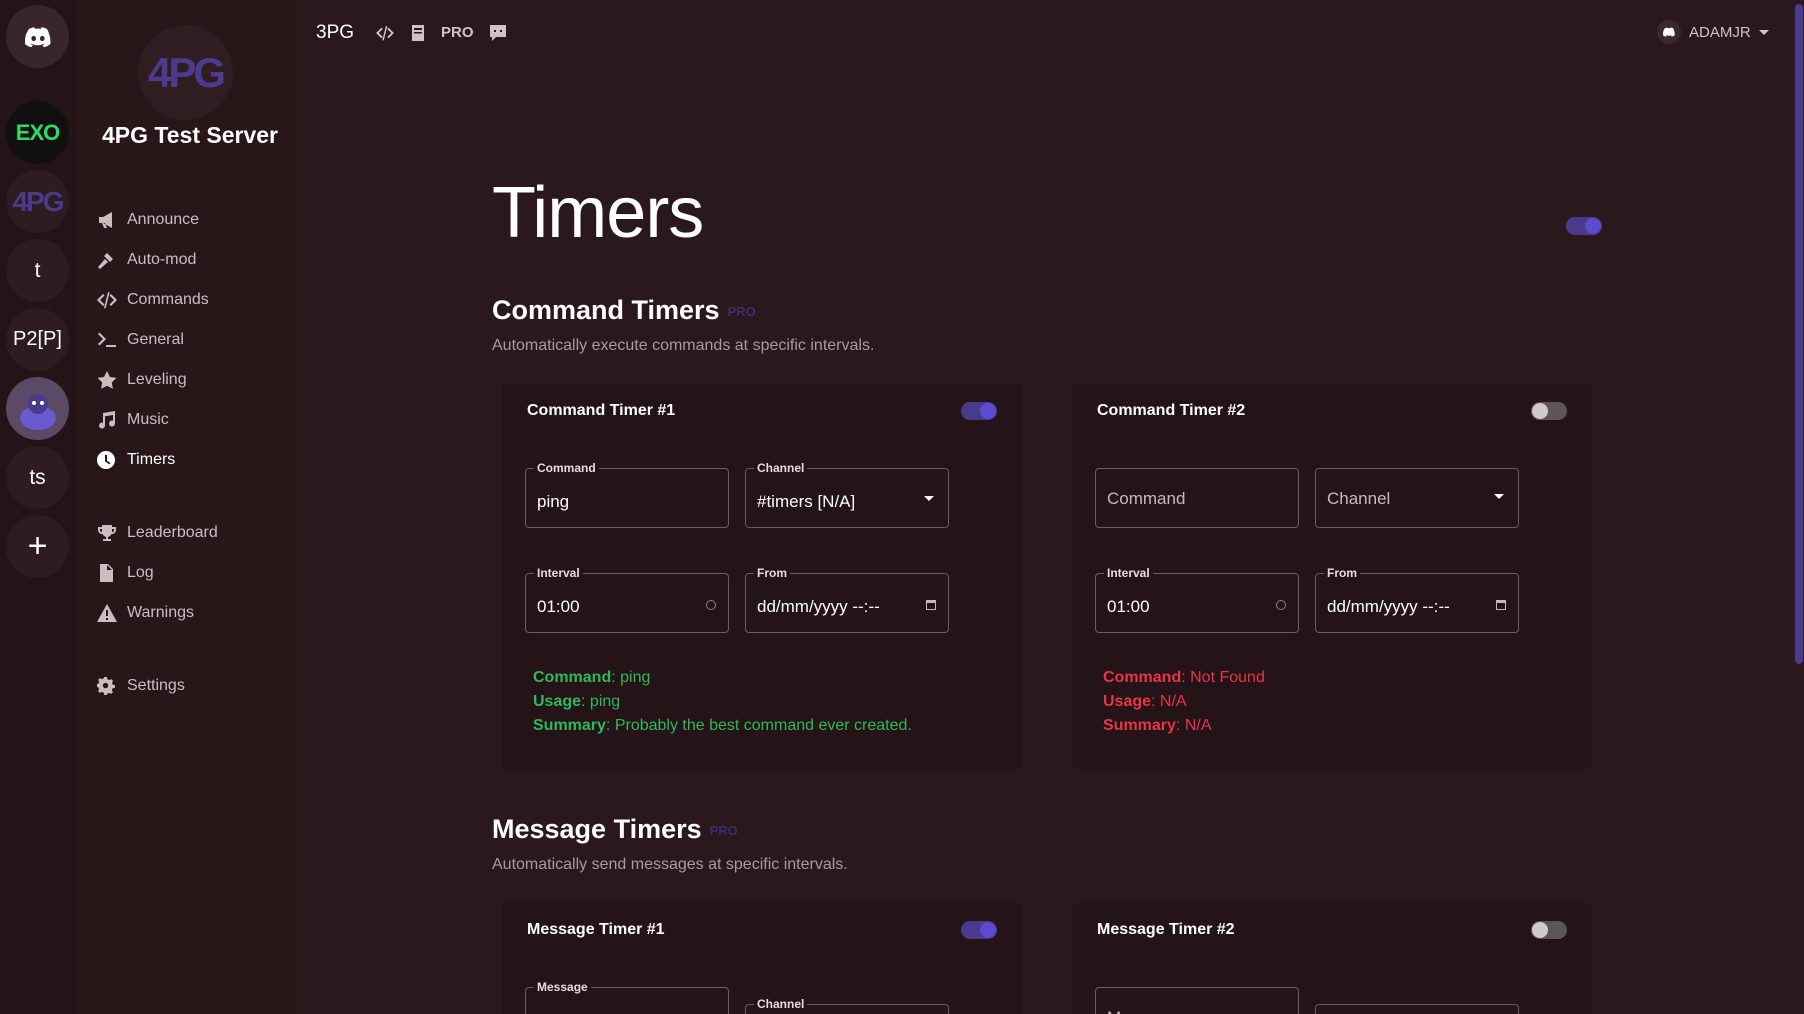 This screenshot has width=1804, height=1014. Describe the element at coordinates (1114, 1011) in the screenshot. I see `field-placeholder: M` at that location.